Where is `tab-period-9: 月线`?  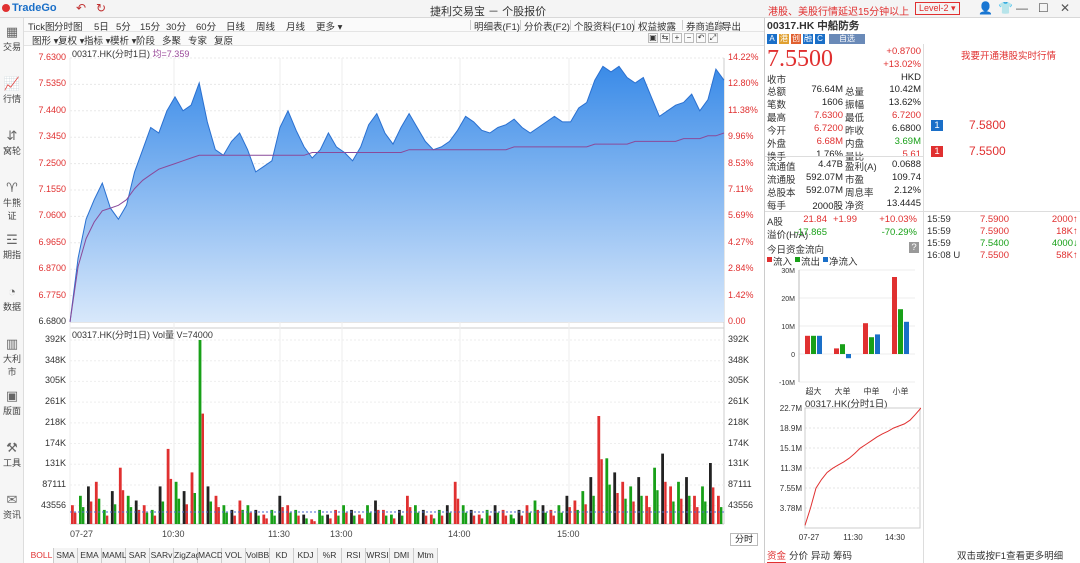 tab-period-9: 月线 is located at coordinates (295, 26).